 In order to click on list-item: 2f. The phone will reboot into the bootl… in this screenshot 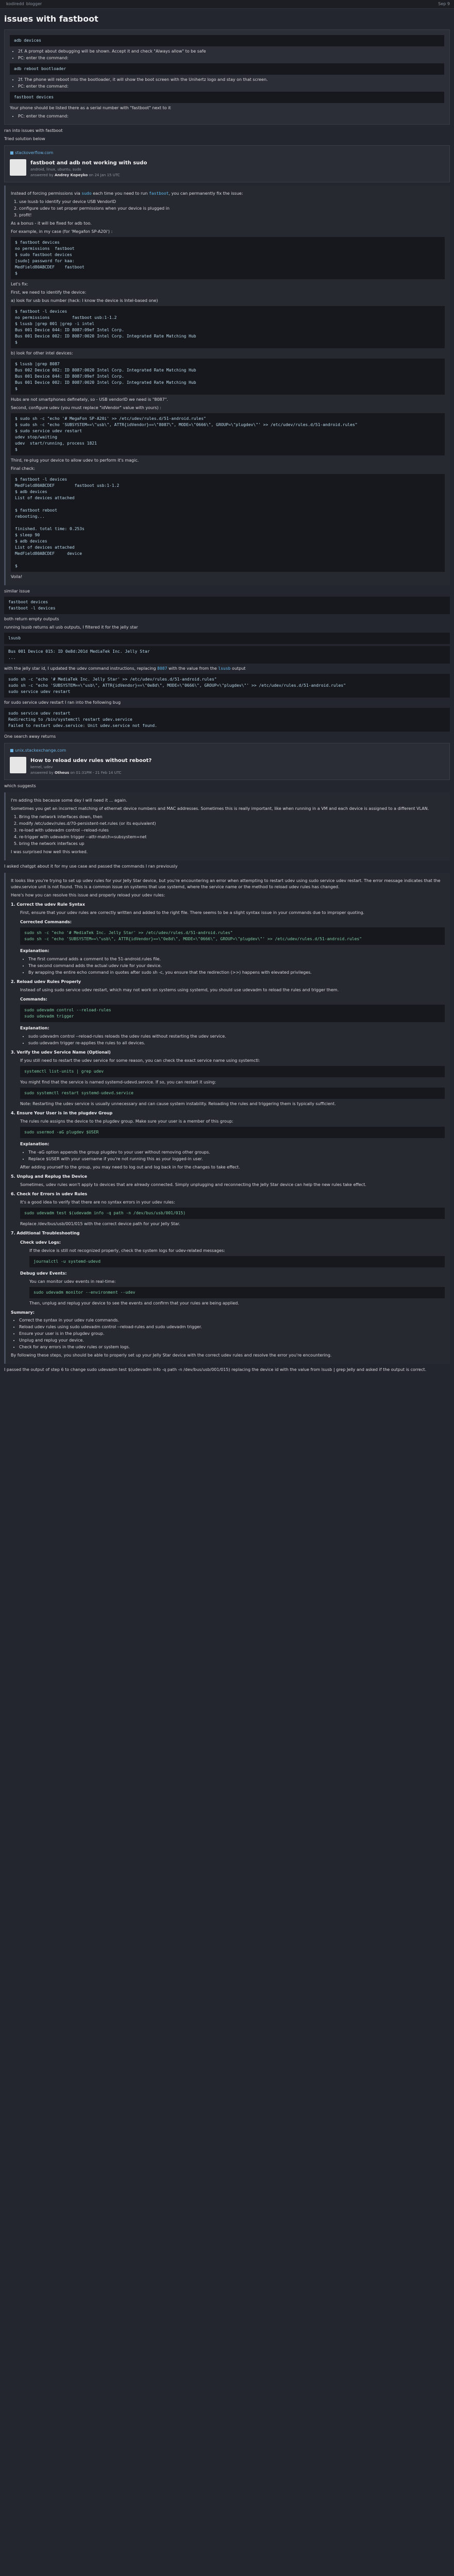, I will do `click(231, 80)`.